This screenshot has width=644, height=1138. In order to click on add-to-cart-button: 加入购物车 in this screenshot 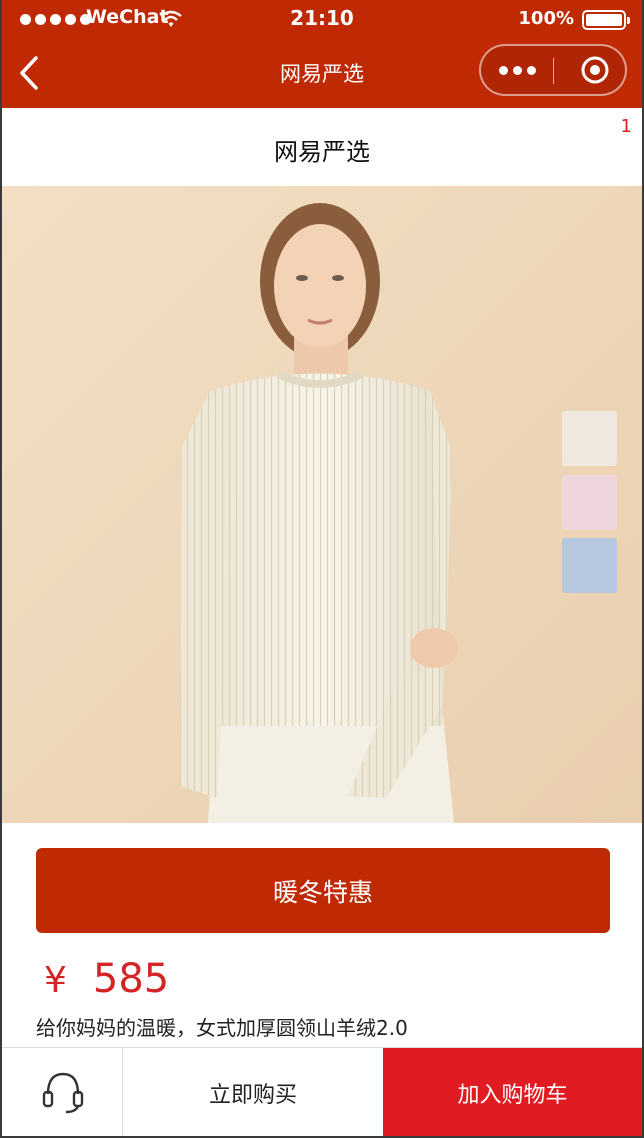, I will do `click(512, 1092)`.